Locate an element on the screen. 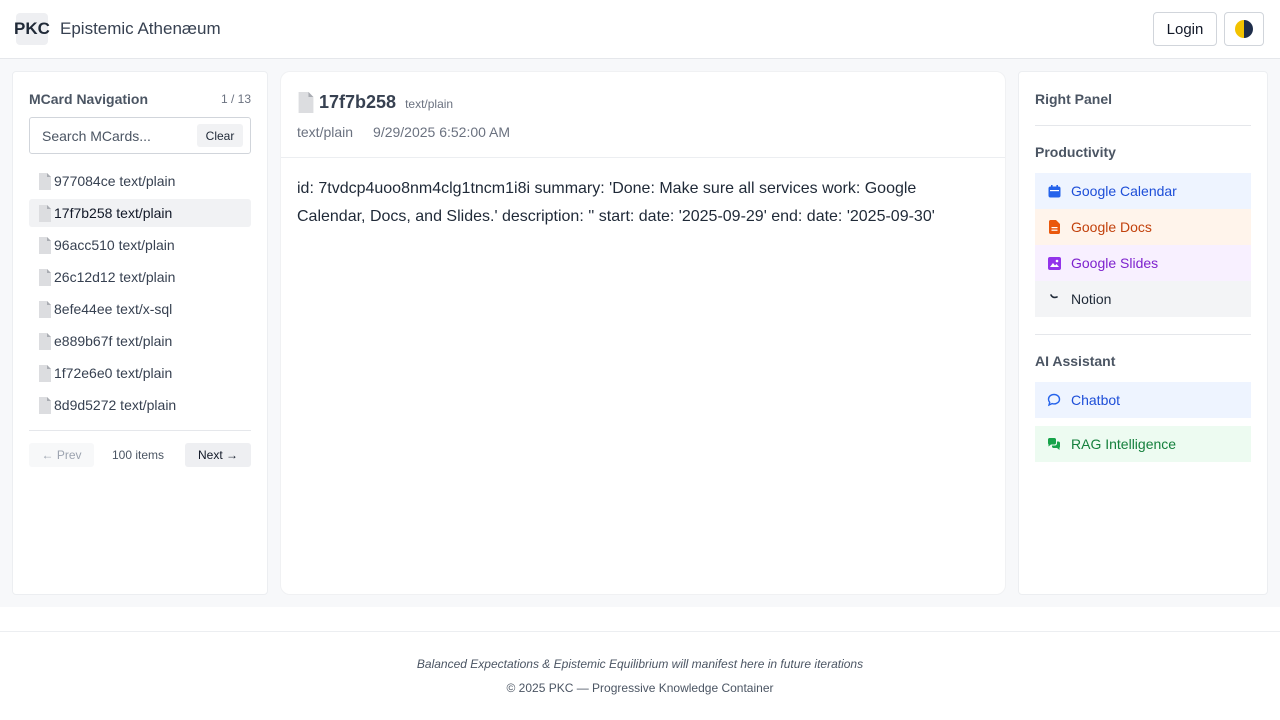 The width and height of the screenshot is (1280, 720). google-calendar-link: Google Calendar is located at coordinates (1143, 191).